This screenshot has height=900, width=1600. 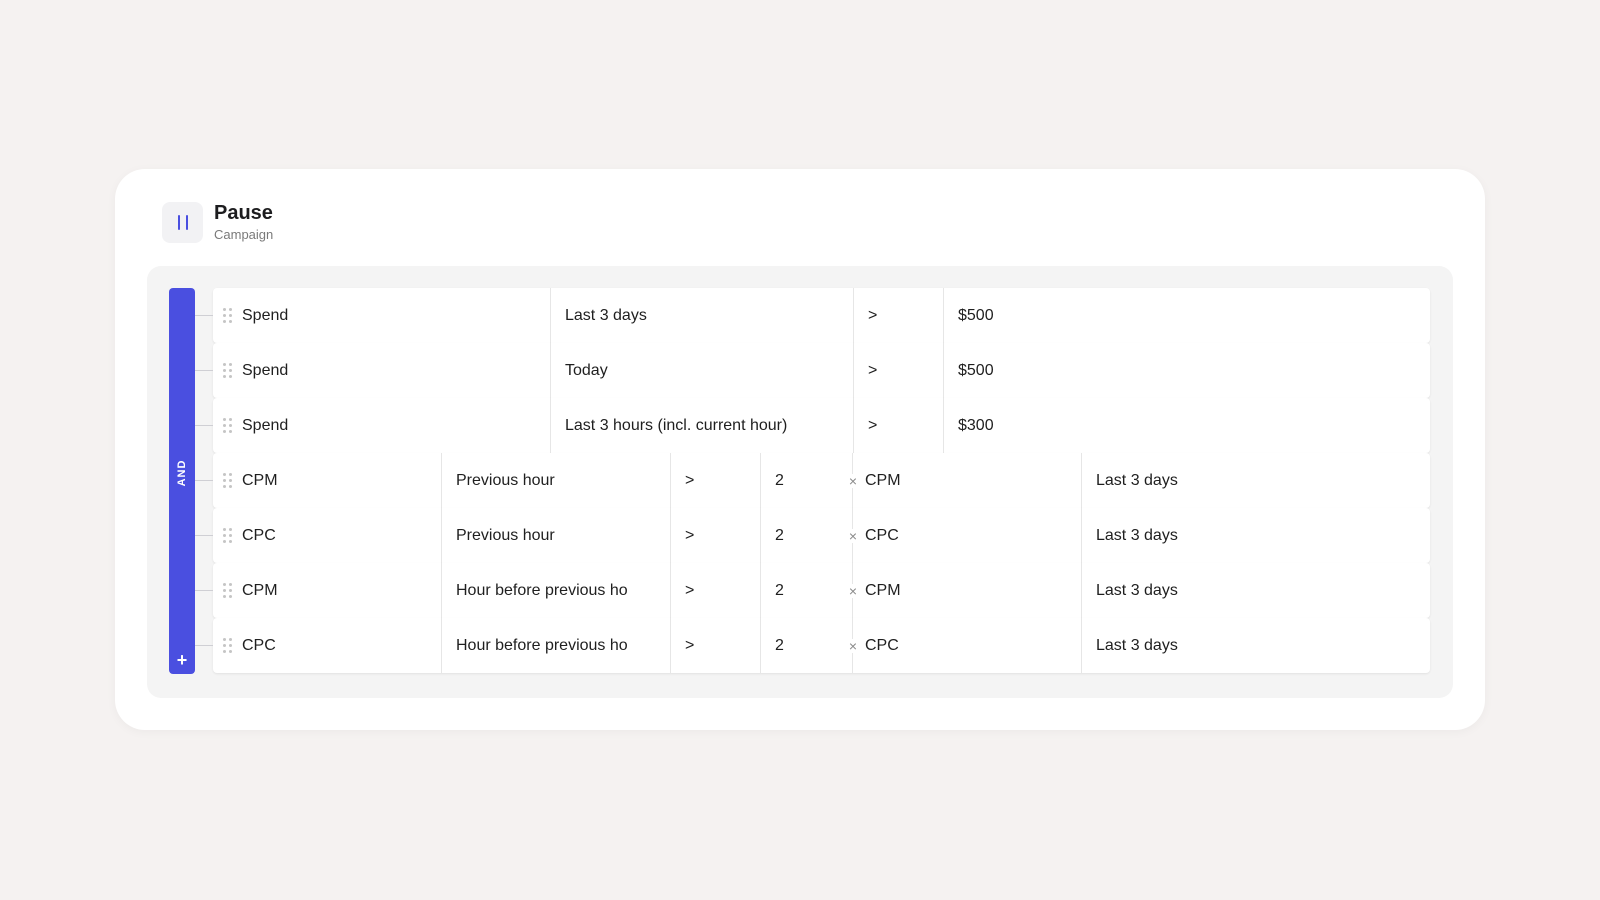 I want to click on period-select: Last 3 hours (incl. current hour), so click(x=702, y=425).